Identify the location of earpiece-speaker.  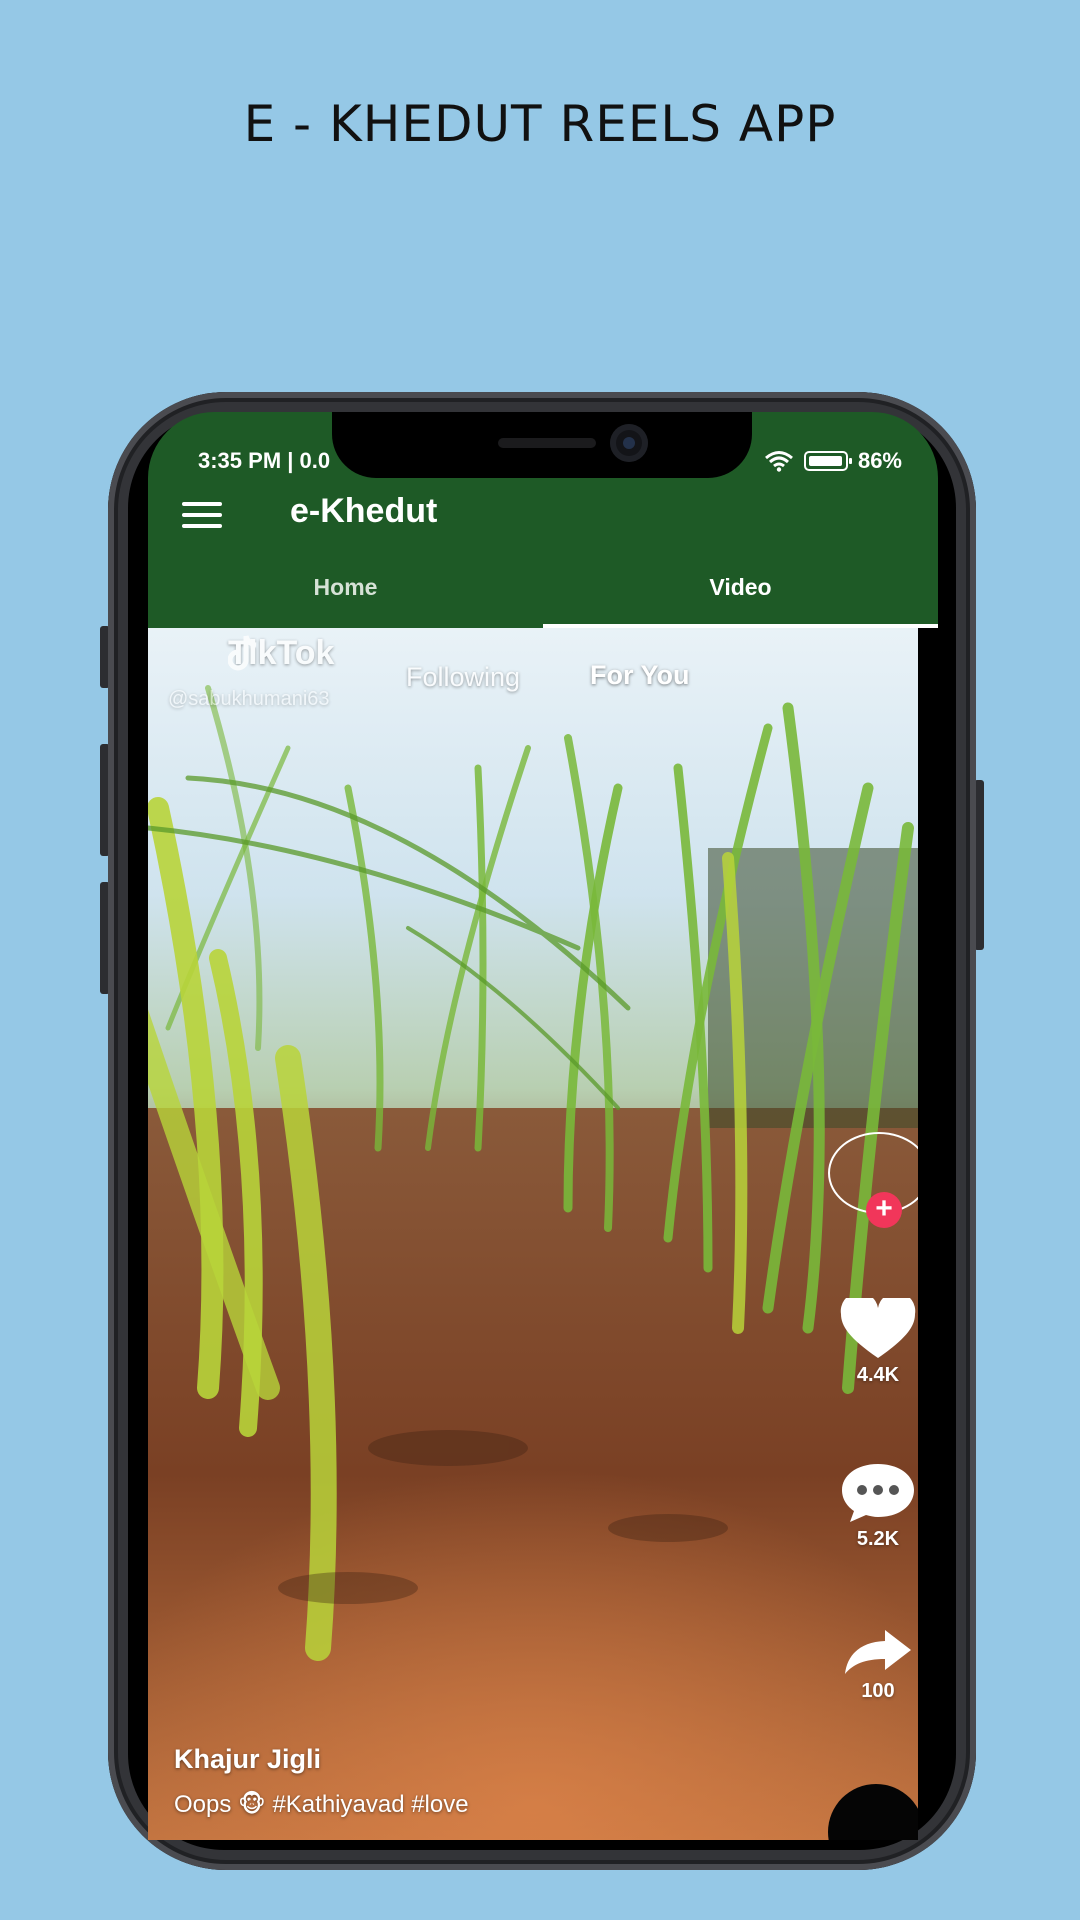
(547, 443).